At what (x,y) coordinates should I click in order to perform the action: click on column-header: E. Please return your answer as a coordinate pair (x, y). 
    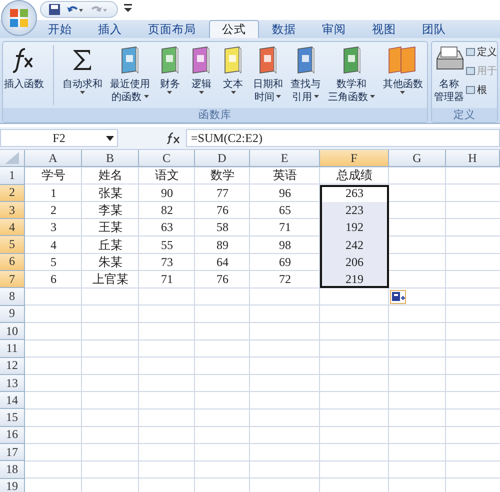
    Looking at the image, I should click on (285, 159).